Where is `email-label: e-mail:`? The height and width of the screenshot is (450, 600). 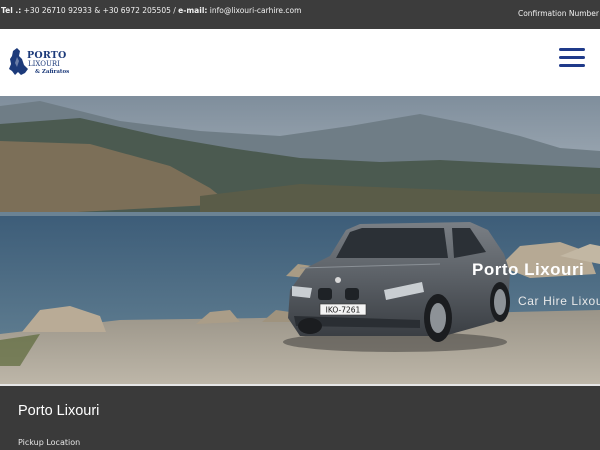
email-label: e-mail: is located at coordinates (193, 10).